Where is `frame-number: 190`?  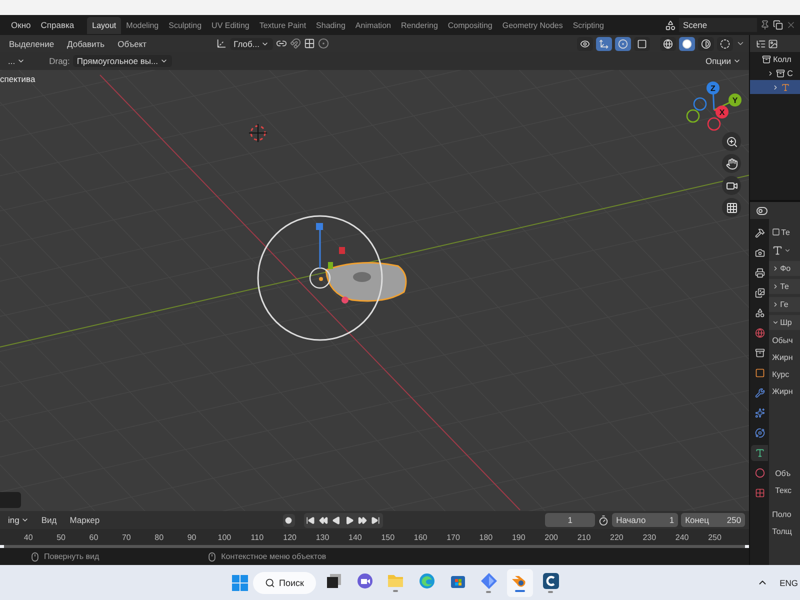 frame-number: 190 is located at coordinates (518, 537).